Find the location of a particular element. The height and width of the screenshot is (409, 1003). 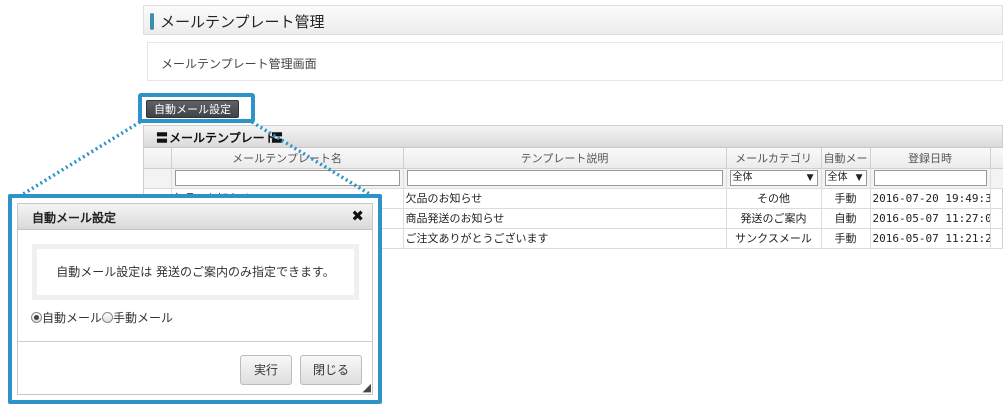

radio-auto-mail is located at coordinates (36, 317).